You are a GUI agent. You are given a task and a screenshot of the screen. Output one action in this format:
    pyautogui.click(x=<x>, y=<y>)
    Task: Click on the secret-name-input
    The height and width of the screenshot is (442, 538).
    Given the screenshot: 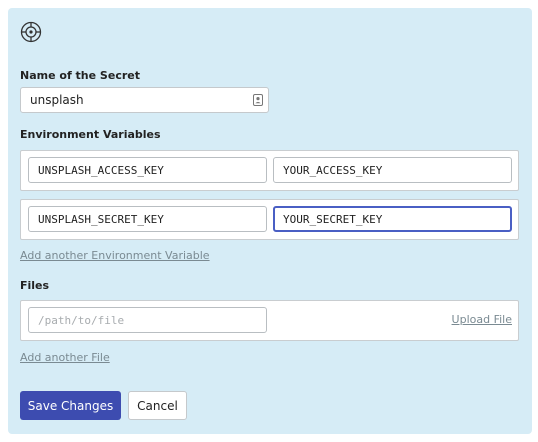 What is the action you would take?
    pyautogui.click(x=144, y=100)
    